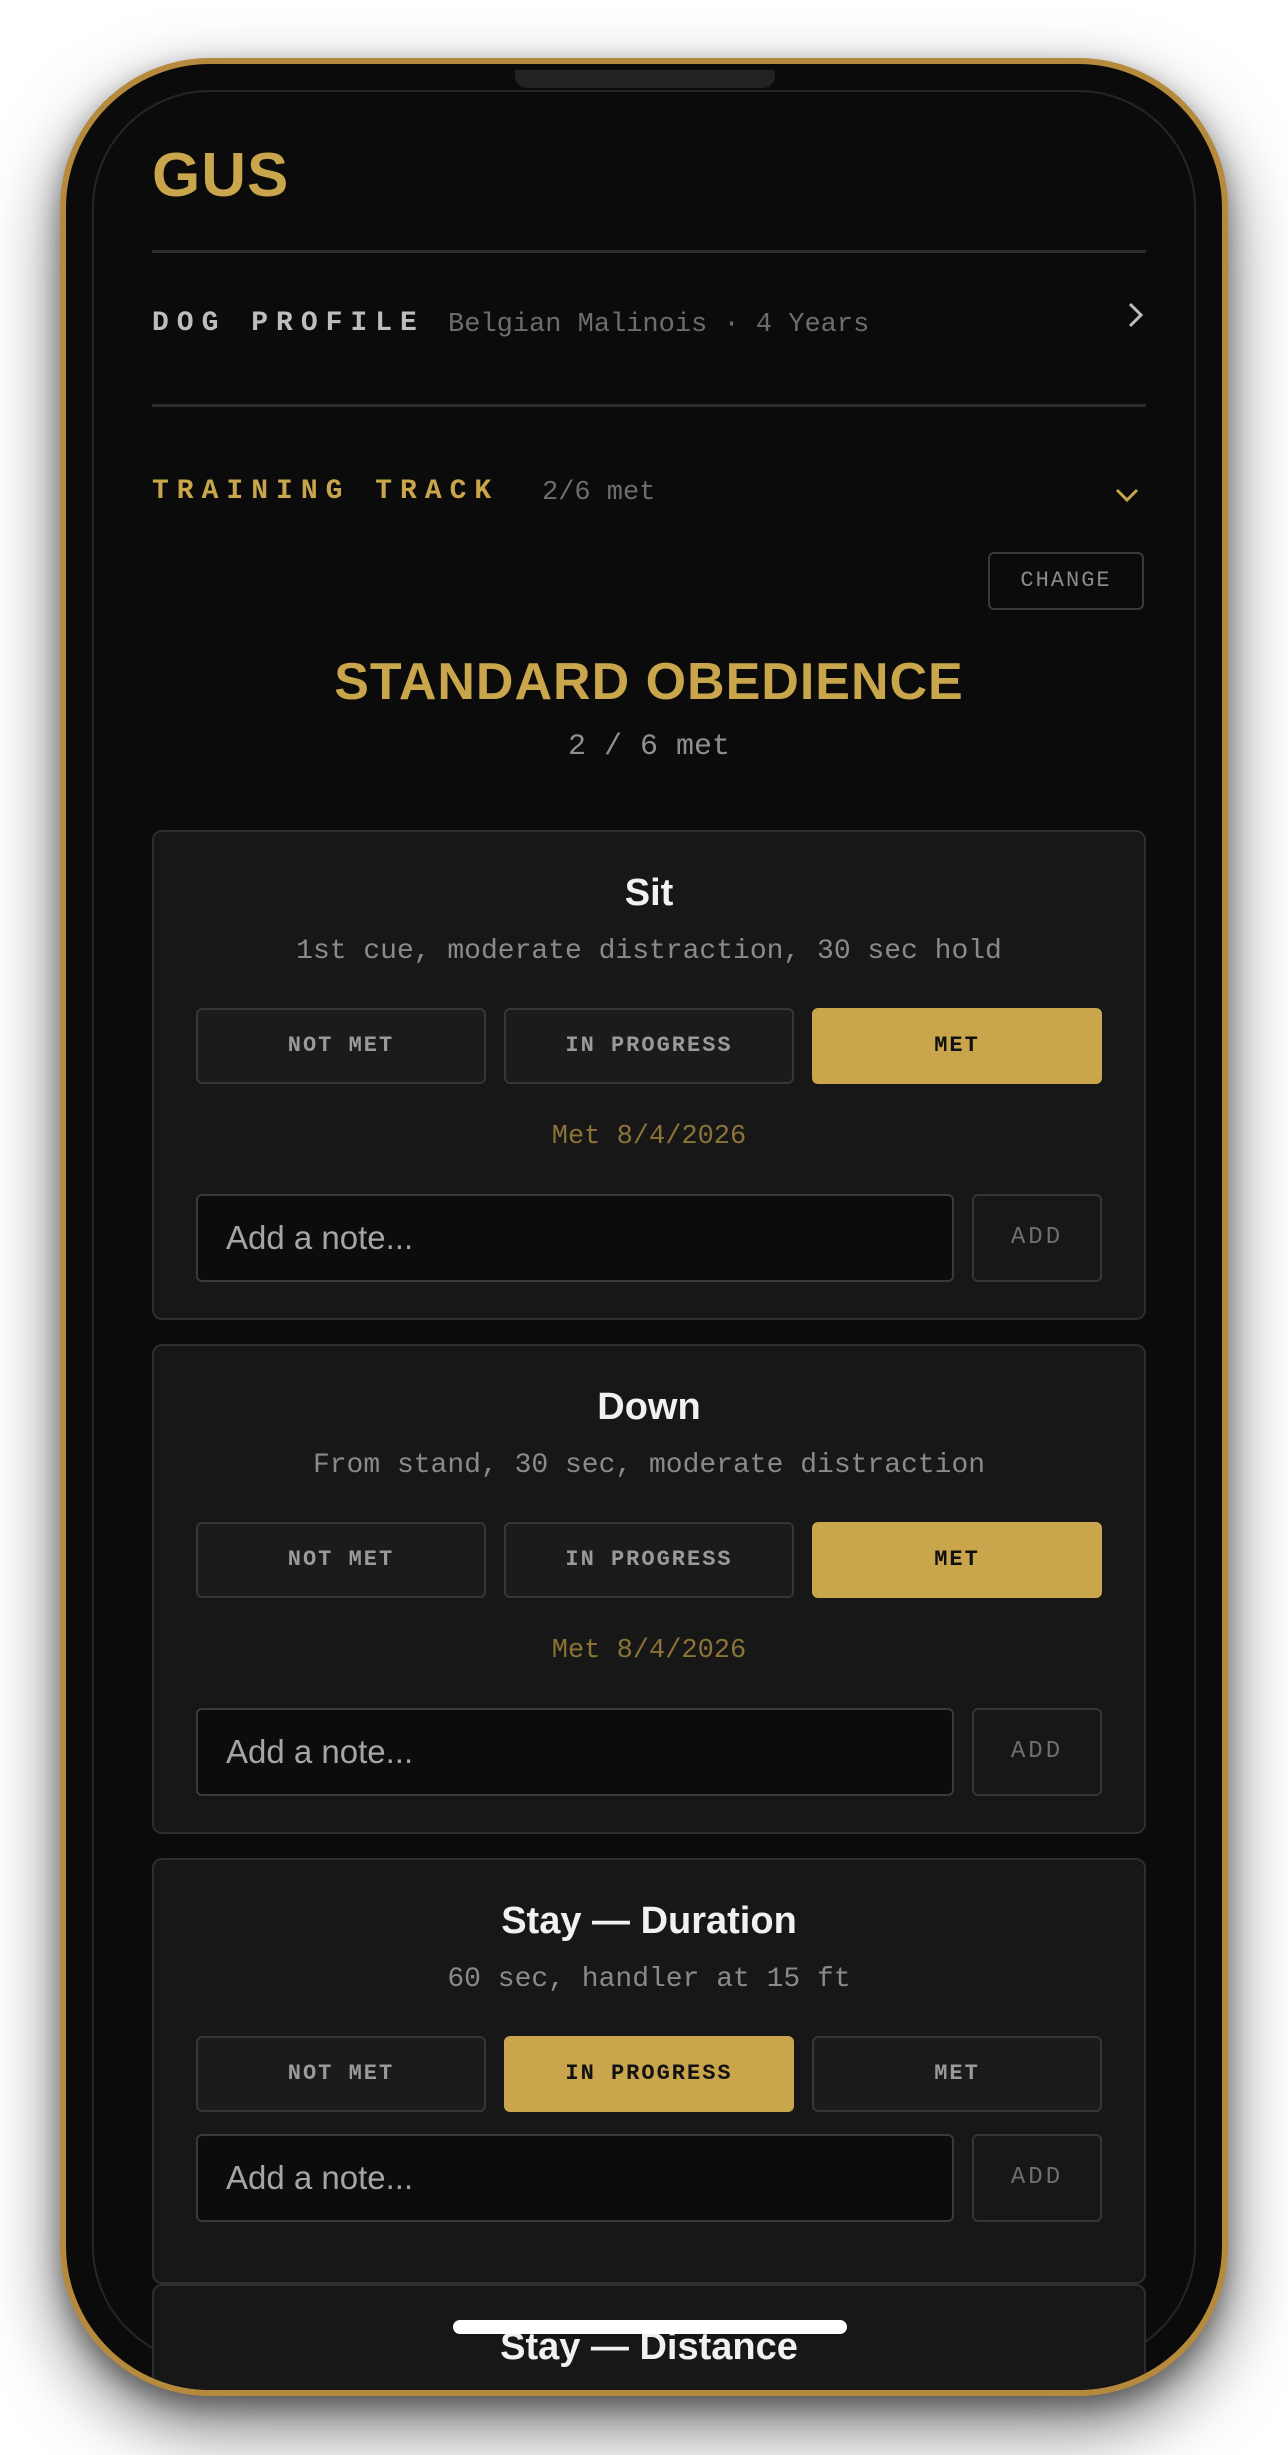 The height and width of the screenshot is (2455, 1288). I want to click on chevron-right-icon, so click(1136, 316).